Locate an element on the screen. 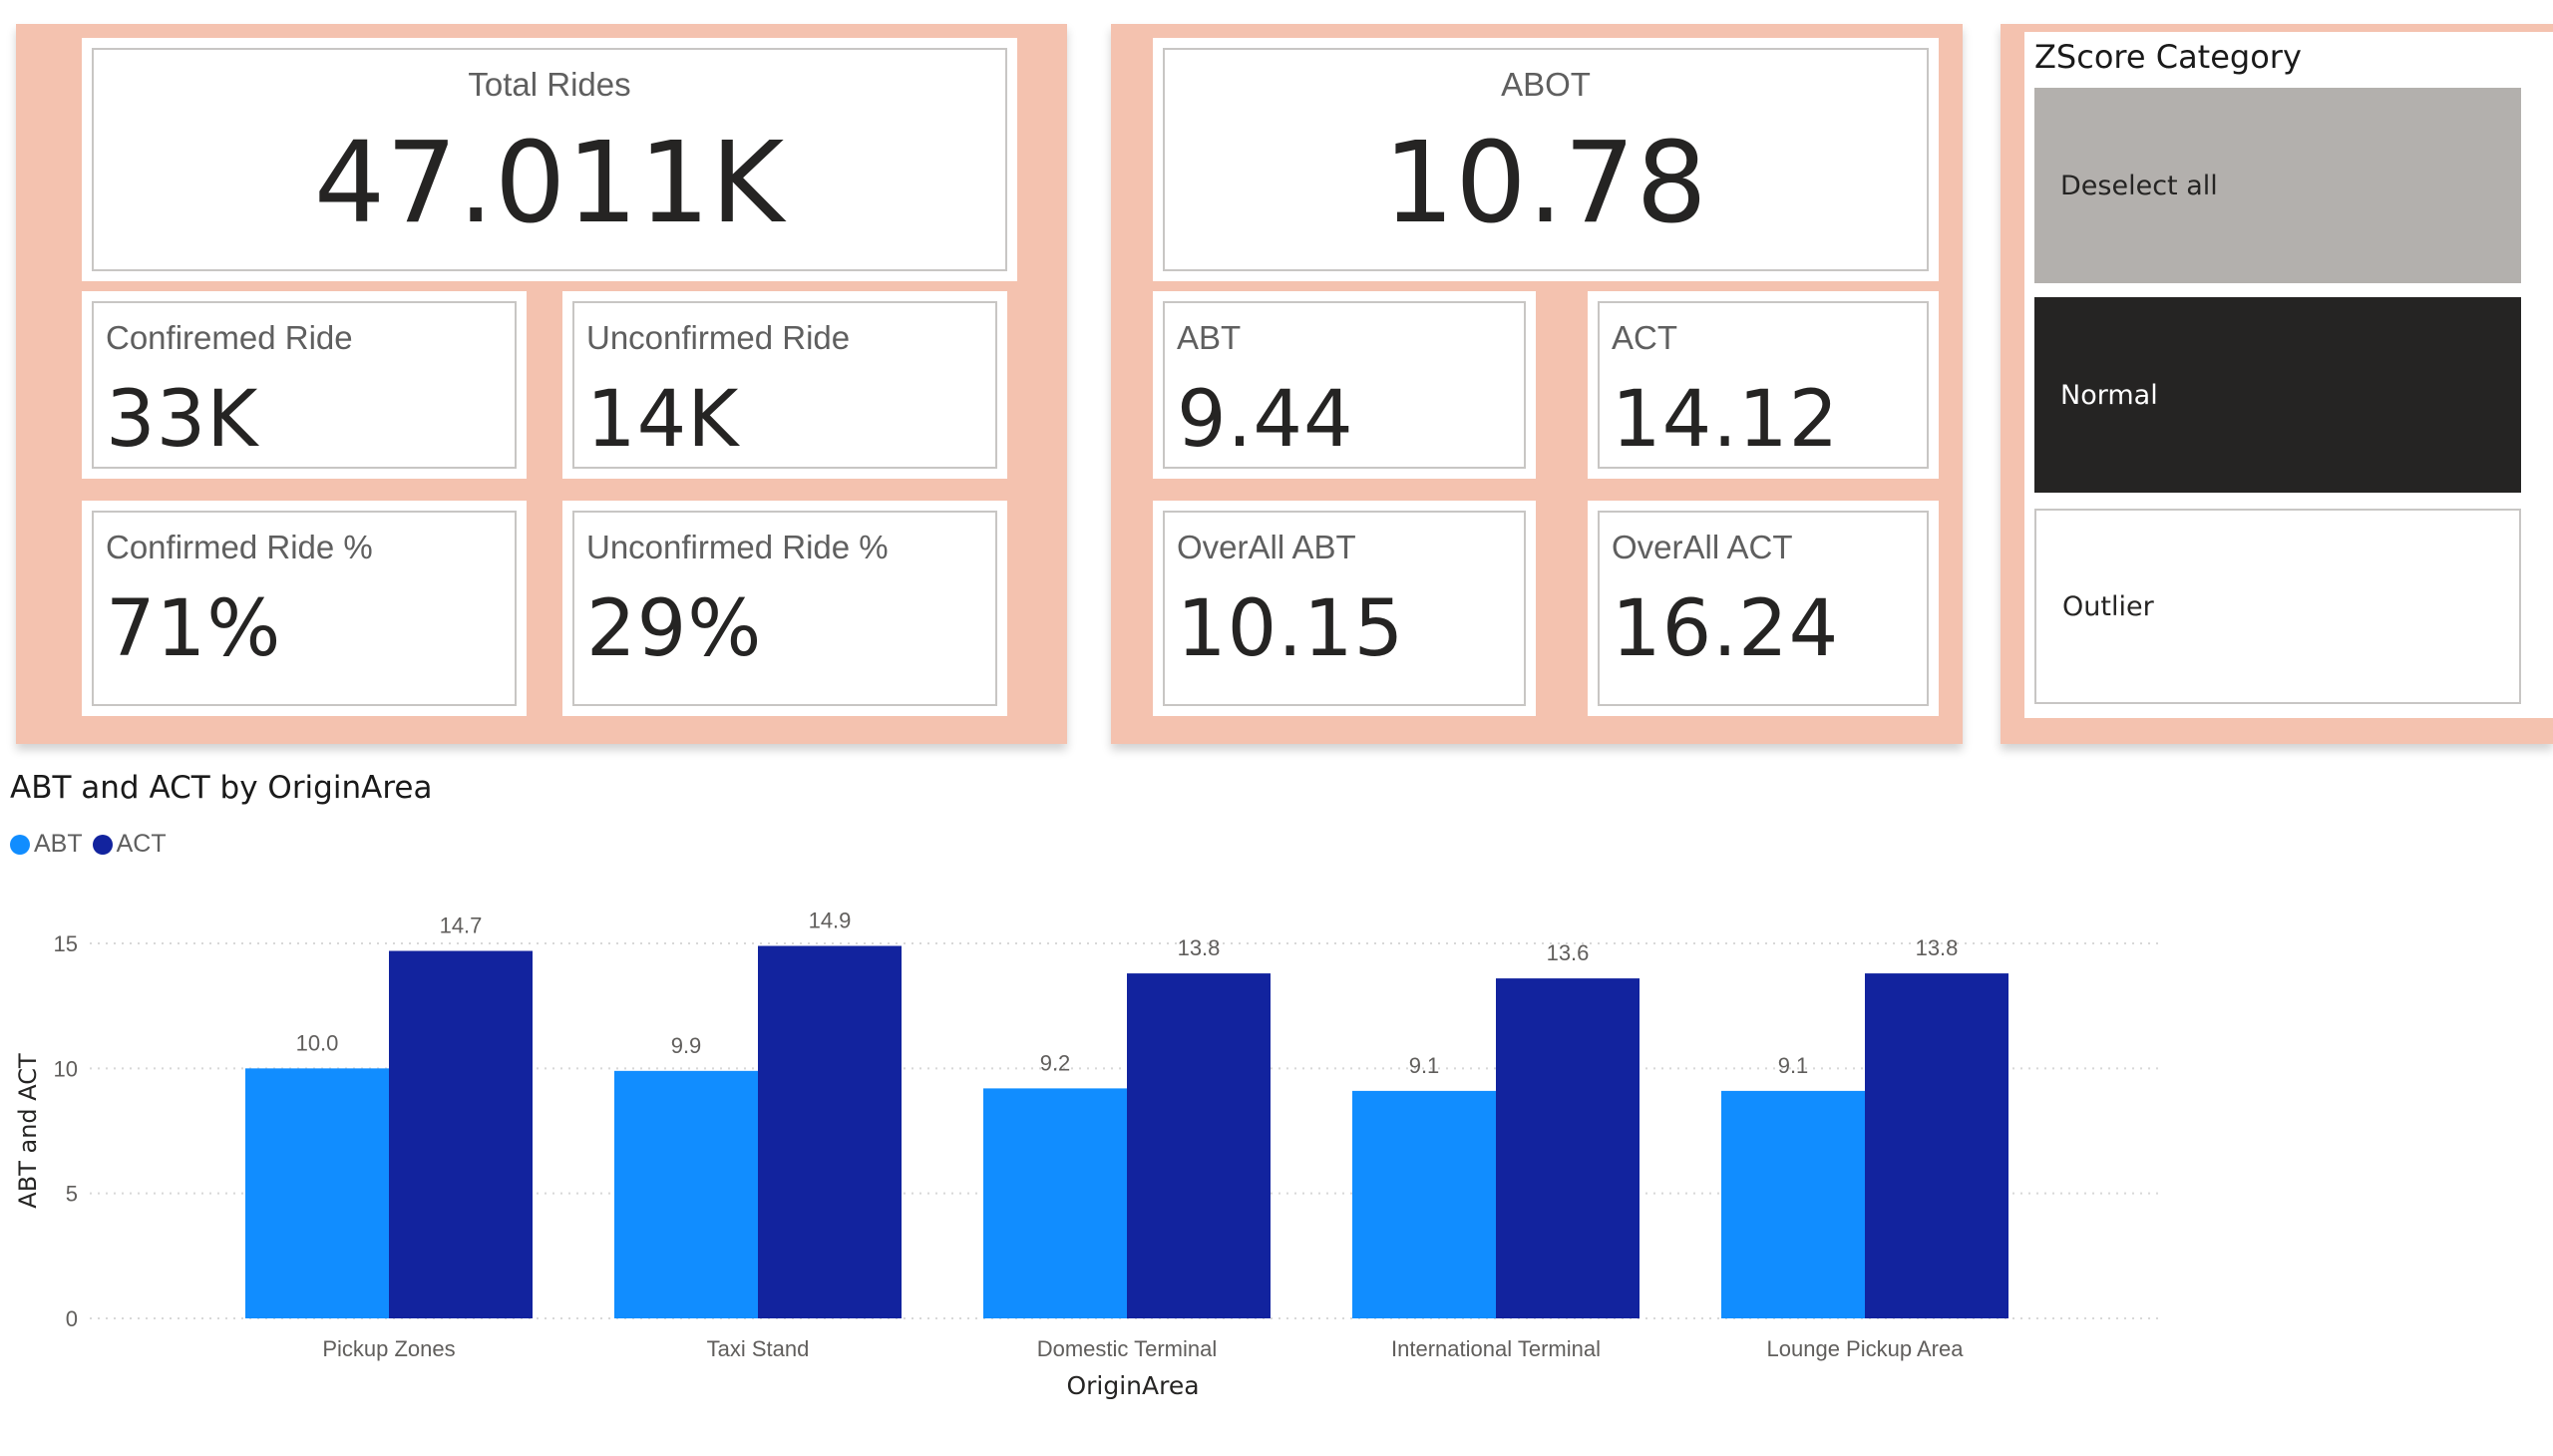 The width and height of the screenshot is (2553, 1456). confirmed-ride-label: Confiremed Ride is located at coordinates (230, 337).